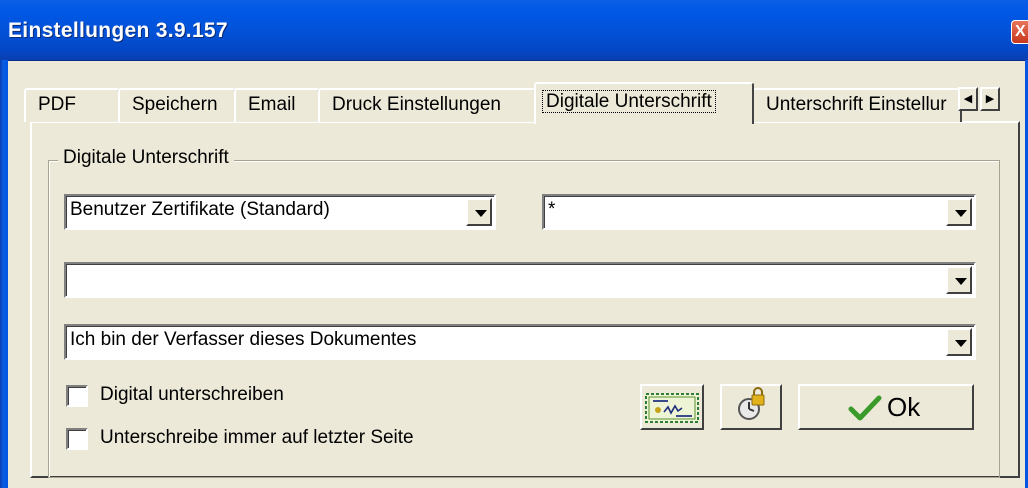  What do you see at coordinates (990, 99) in the screenshot?
I see `tab-scroll-right-button: ▶` at bounding box center [990, 99].